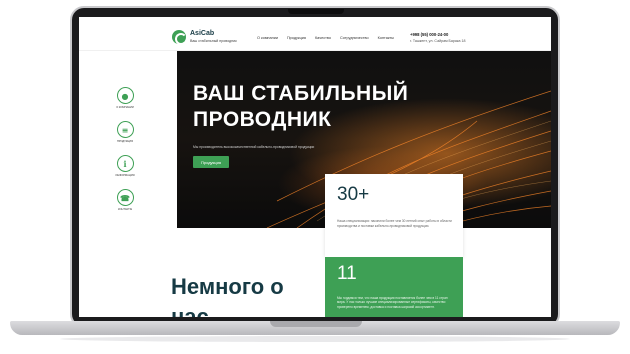  I want to click on products-button: Продукция, so click(211, 162).